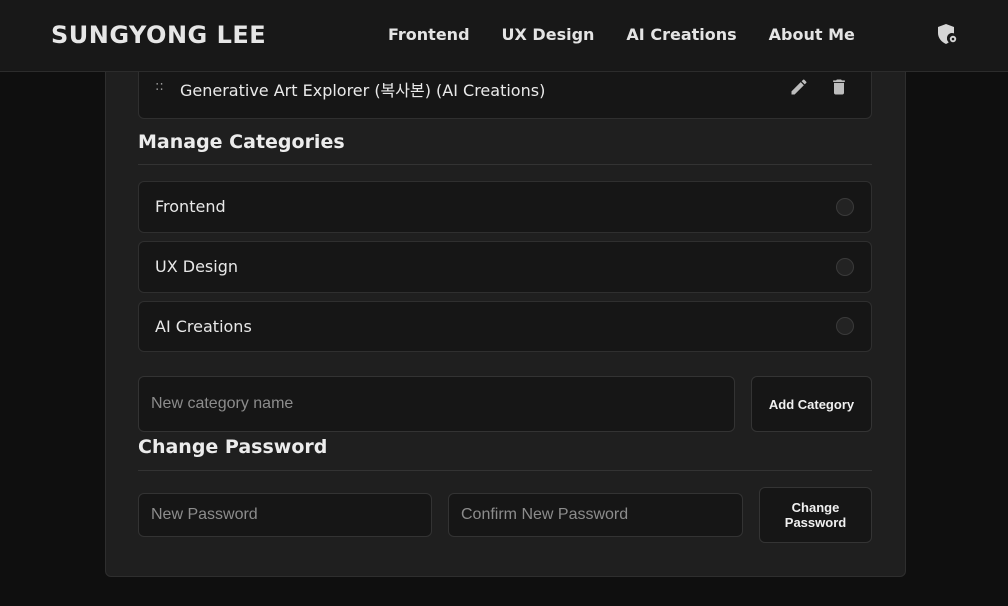  I want to click on category-item: Frontend, so click(505, 207).